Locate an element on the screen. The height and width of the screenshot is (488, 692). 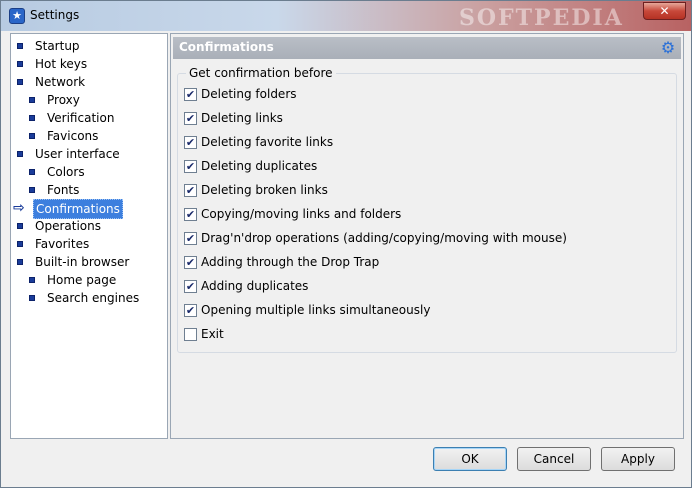
tree-item-label: Built-in browser is located at coordinates (82, 262).